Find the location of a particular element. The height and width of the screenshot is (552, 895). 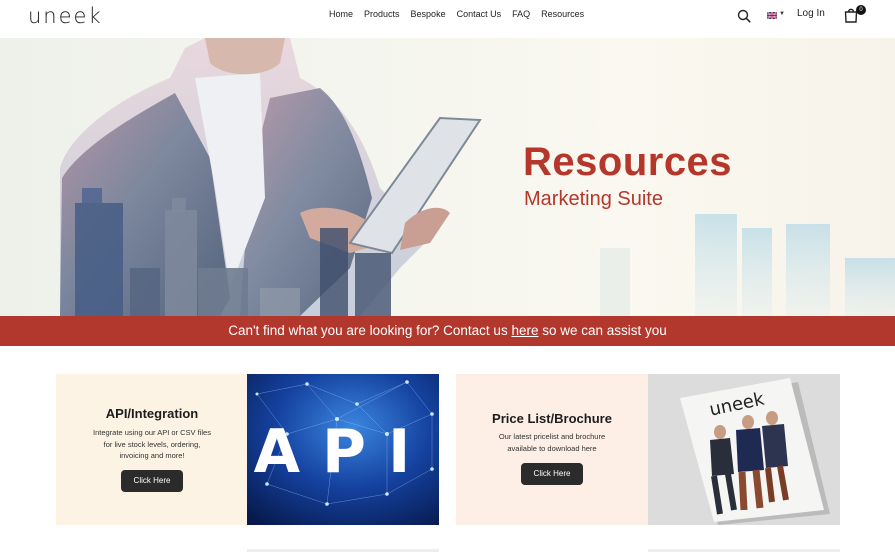

api-image-text: API is located at coordinates (343, 452).